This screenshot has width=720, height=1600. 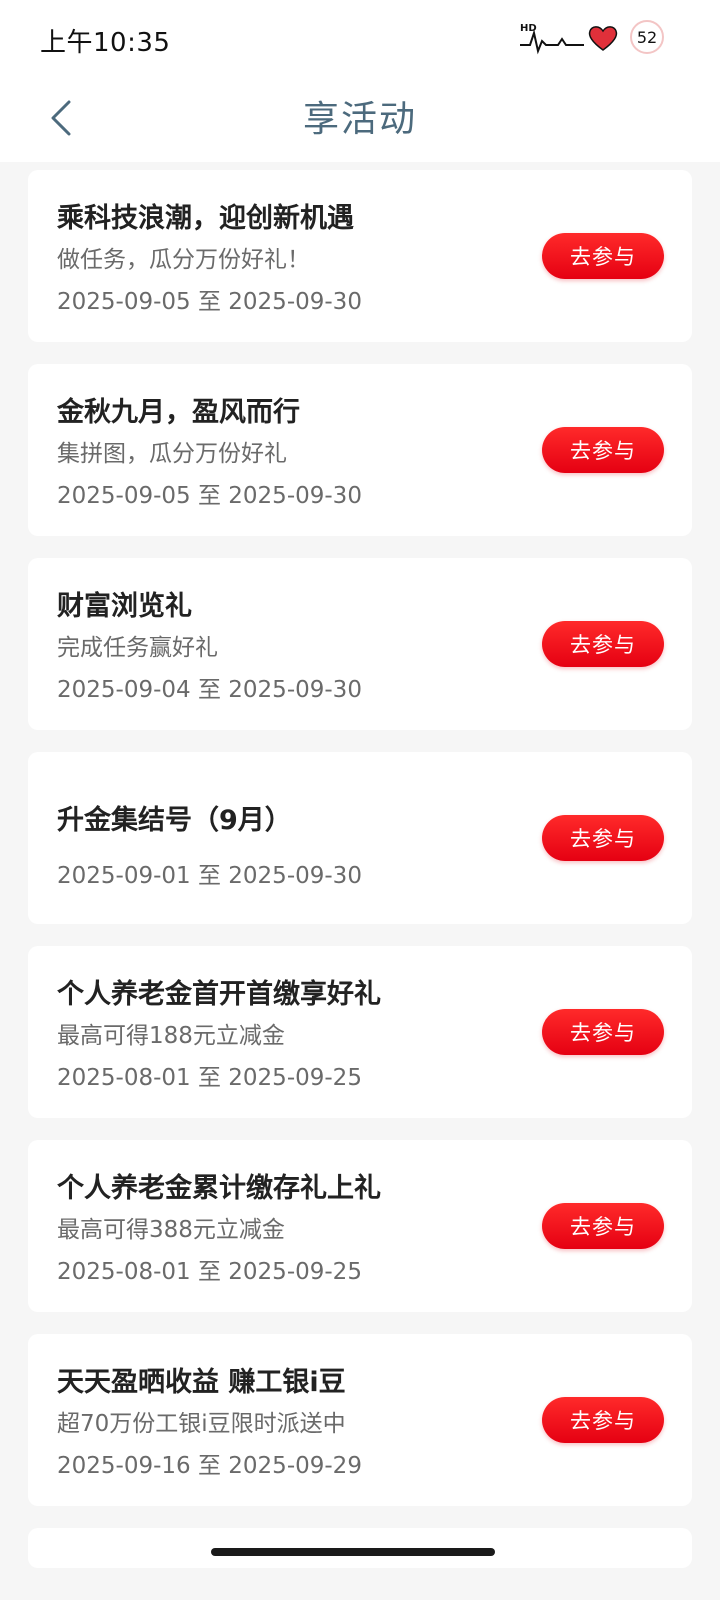 I want to click on activity-subtitle: 完成任务赢好礼, so click(x=137, y=648).